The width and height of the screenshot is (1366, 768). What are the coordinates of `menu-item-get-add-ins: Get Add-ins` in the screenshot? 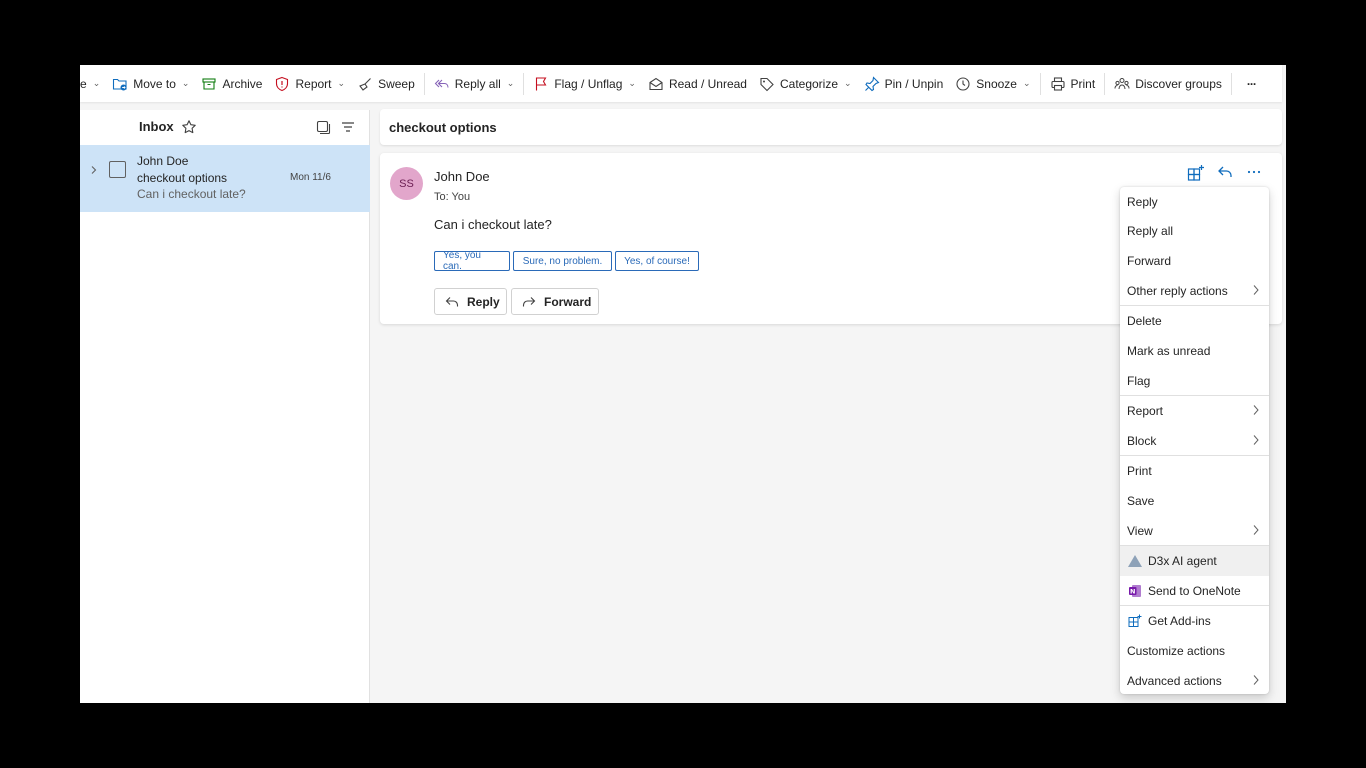 It's located at (1194, 621).